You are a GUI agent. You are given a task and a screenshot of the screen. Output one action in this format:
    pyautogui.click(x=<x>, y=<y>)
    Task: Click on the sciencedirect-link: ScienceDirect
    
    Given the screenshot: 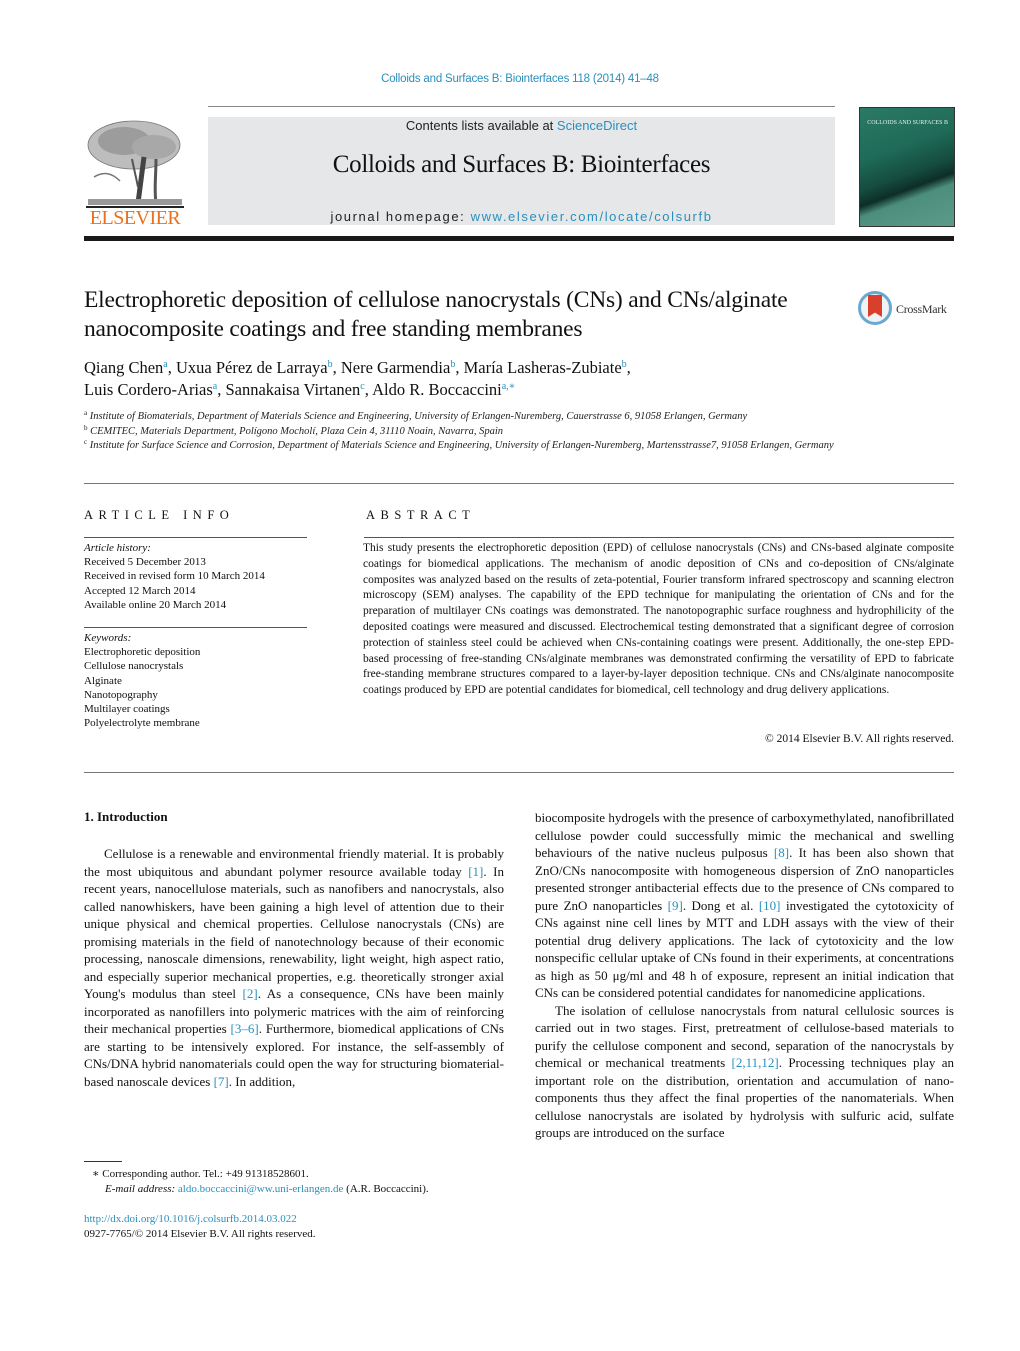 What is the action you would take?
    pyautogui.click(x=597, y=125)
    